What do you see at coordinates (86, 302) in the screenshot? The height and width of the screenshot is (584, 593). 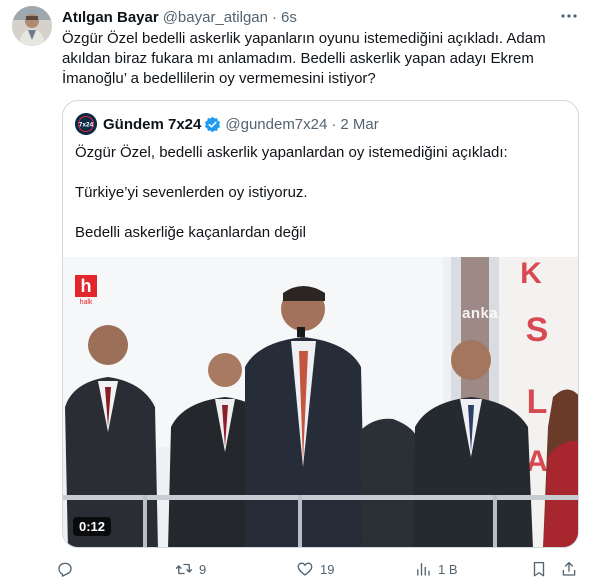 I see `halk-logo-text: halk` at bounding box center [86, 302].